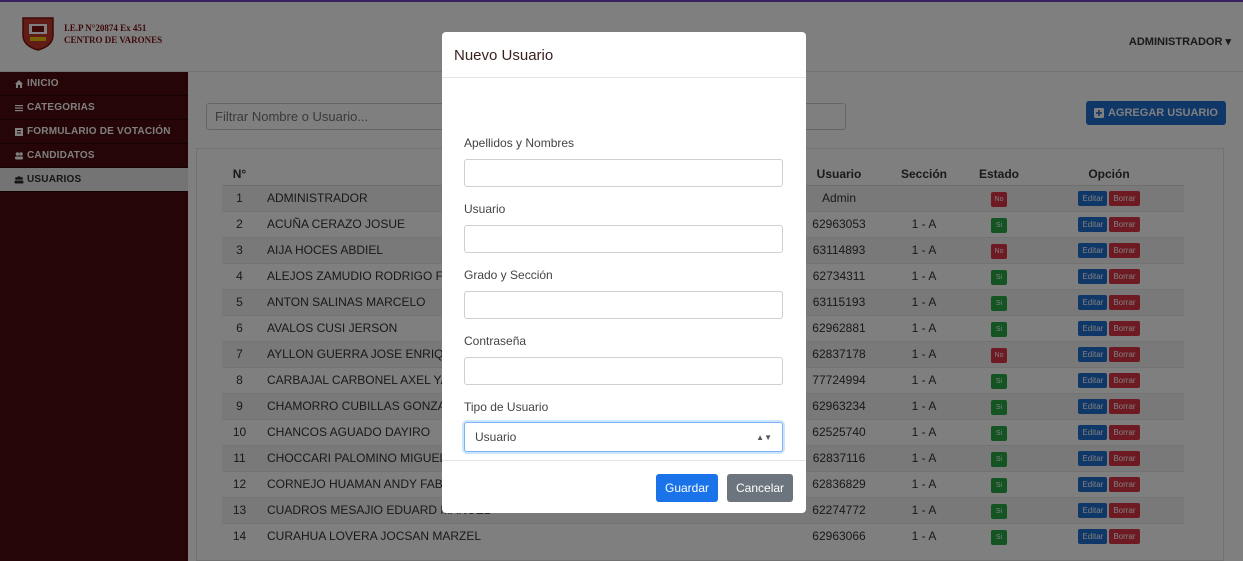  What do you see at coordinates (495, 341) in the screenshot?
I see `password-label: Contraseña` at bounding box center [495, 341].